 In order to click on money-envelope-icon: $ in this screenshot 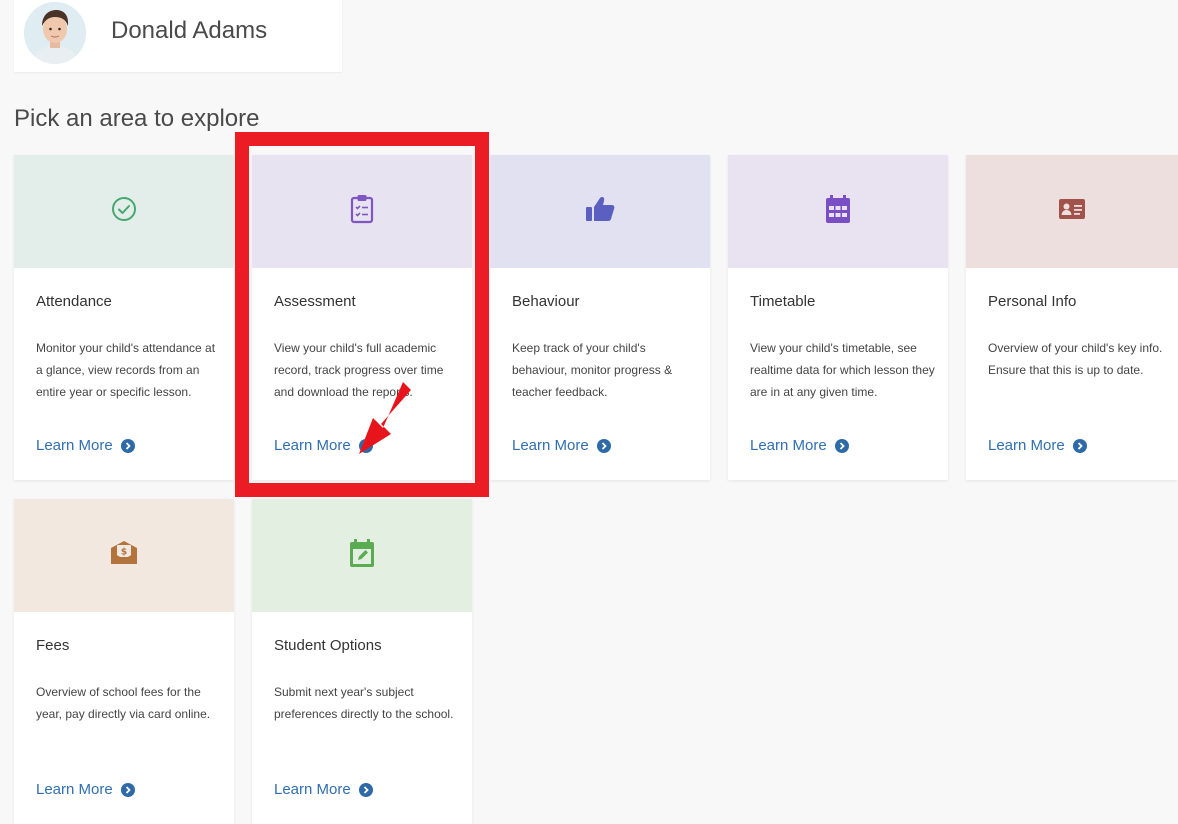, I will do `click(124, 555)`.